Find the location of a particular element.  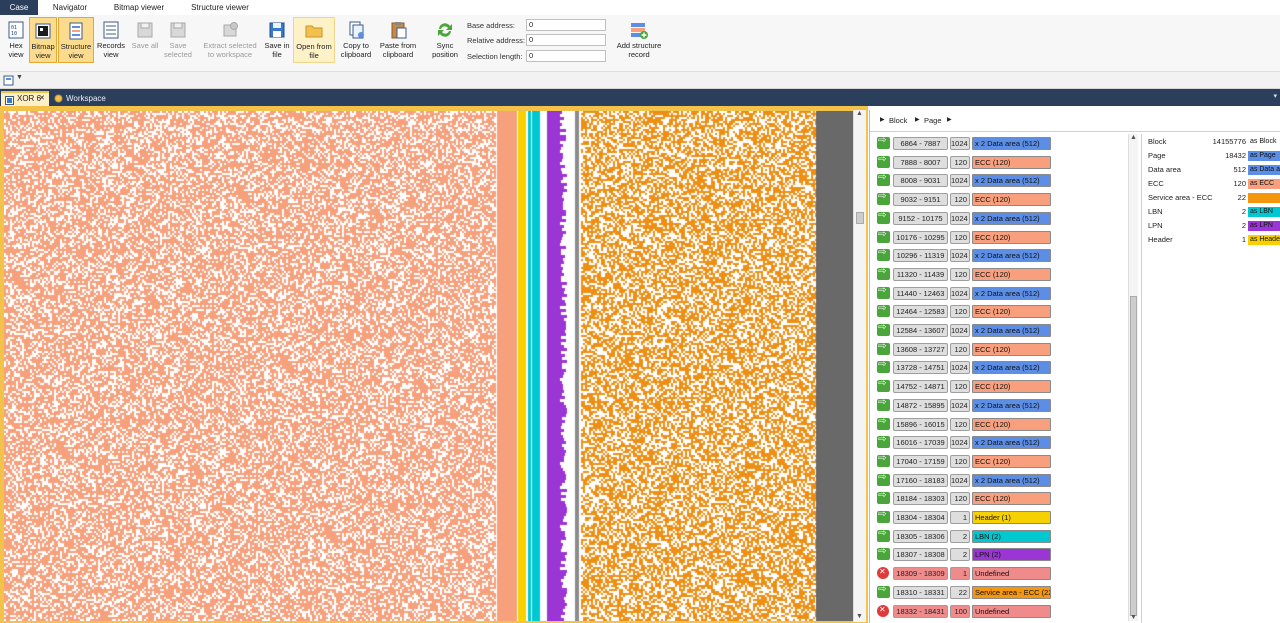

hex-view-button: 01 10 Hex view is located at coordinates (16, 40).